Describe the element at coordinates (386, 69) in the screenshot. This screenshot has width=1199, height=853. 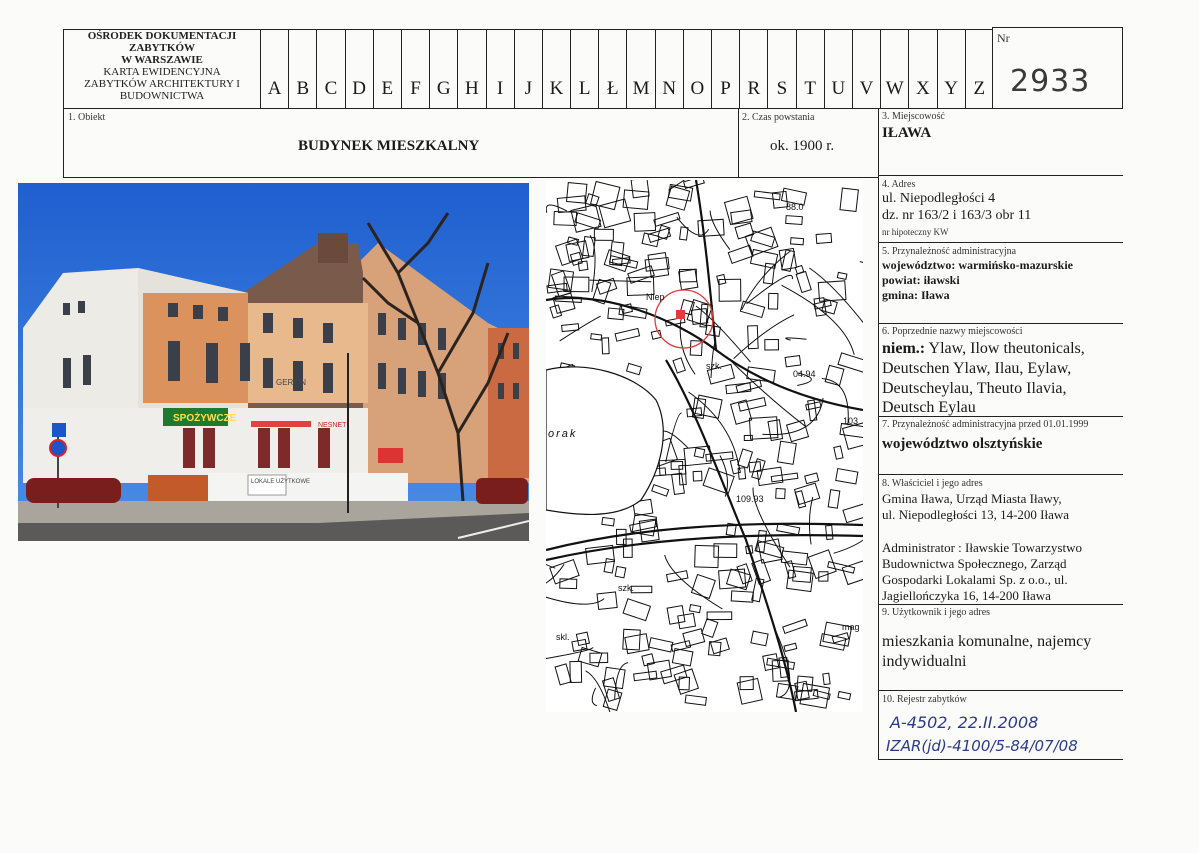
I see `letter-cell: E` at that location.